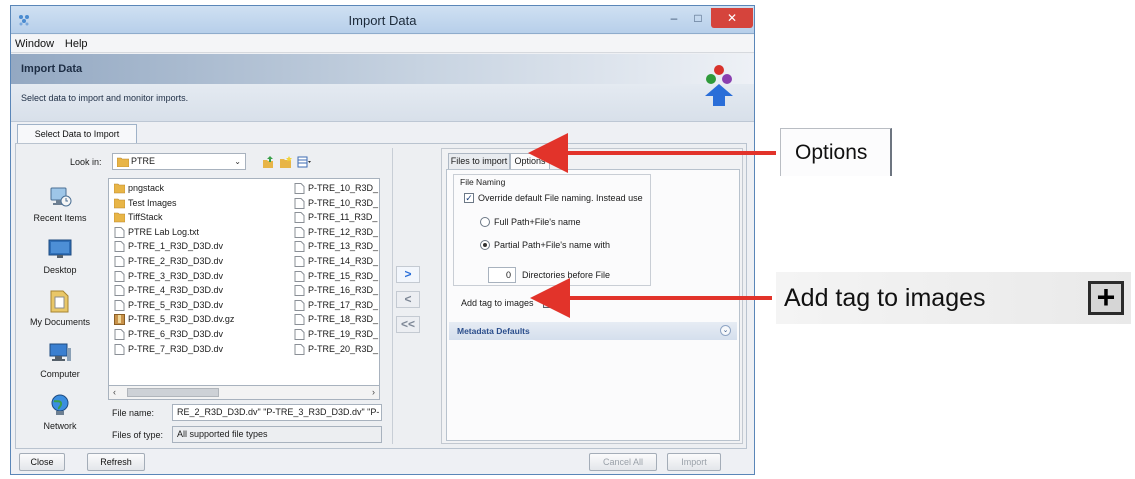 This screenshot has height=479, width=1135. Describe the element at coordinates (485, 222) in the screenshot. I see `radio-full-path` at that location.